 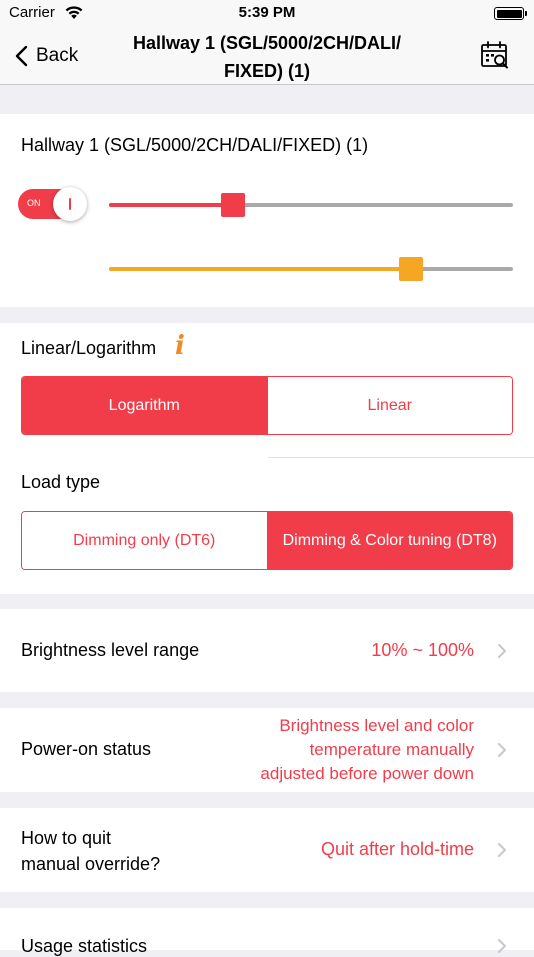 I want to click on color-slider-thumb, so click(x=411, y=269).